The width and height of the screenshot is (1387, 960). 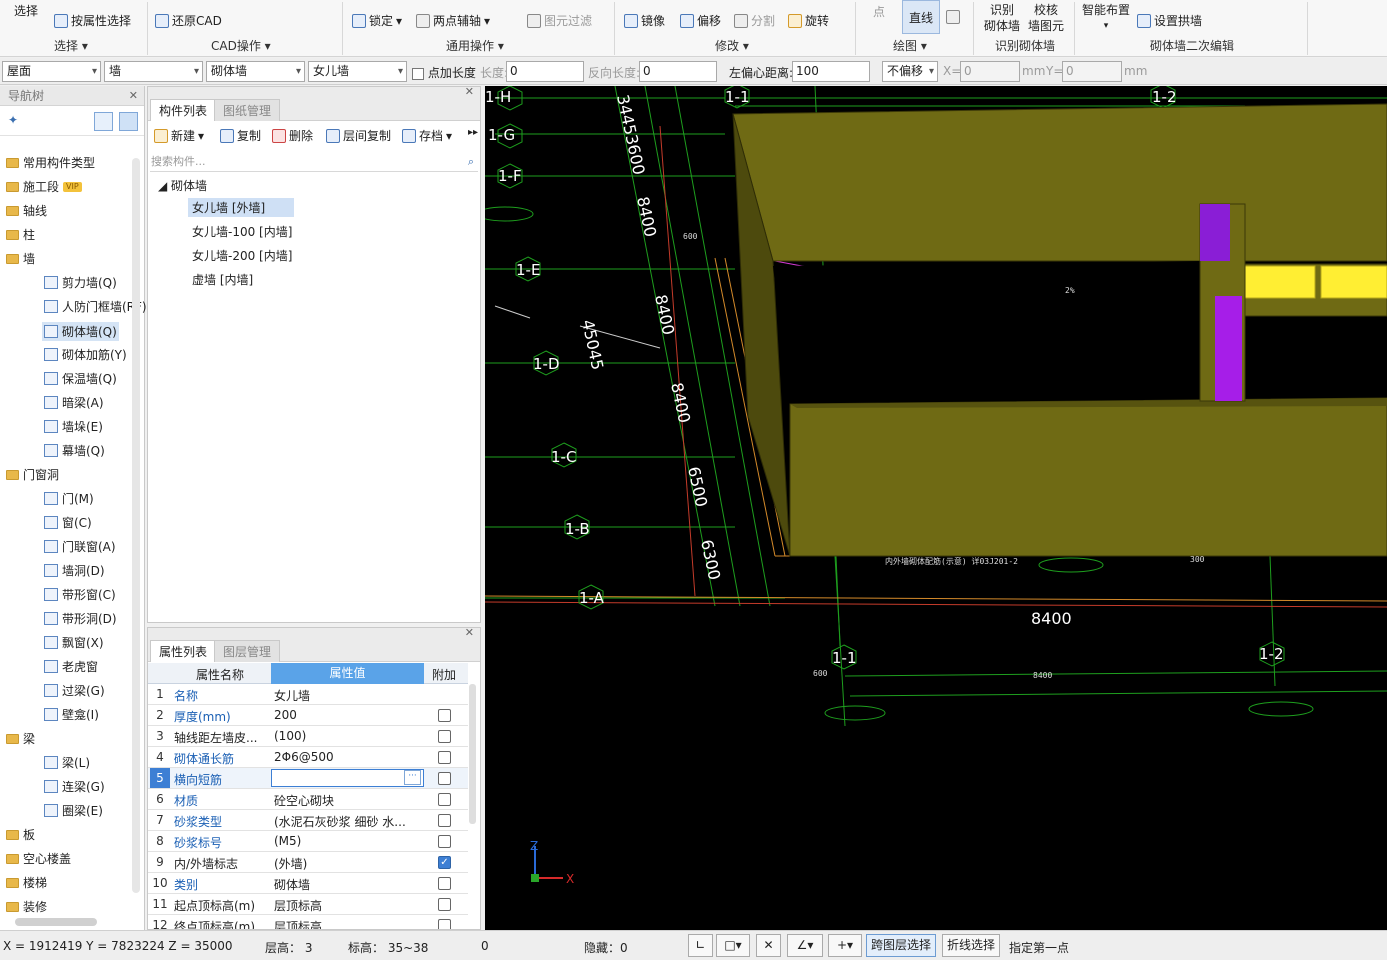 I want to click on property-value: 层顶标高, so click(x=346, y=905).